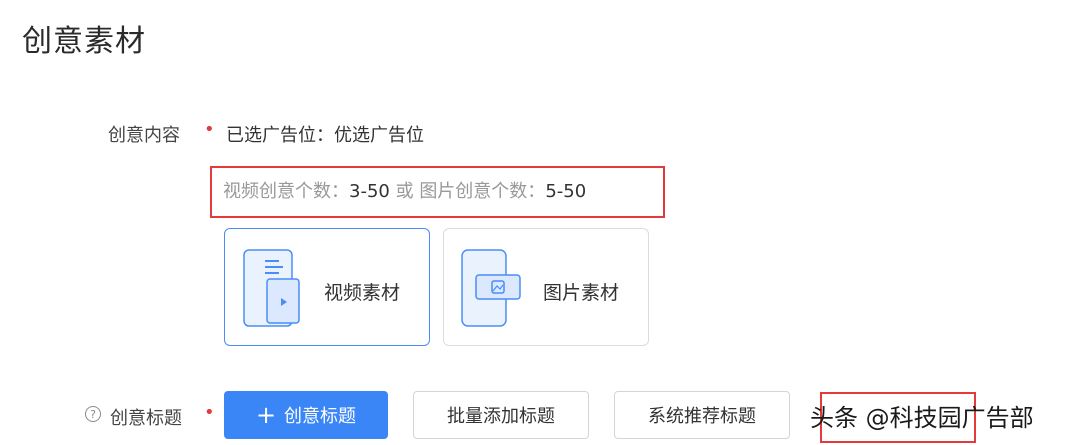  I want to click on creative-content-label: 创意内容, so click(144, 135).